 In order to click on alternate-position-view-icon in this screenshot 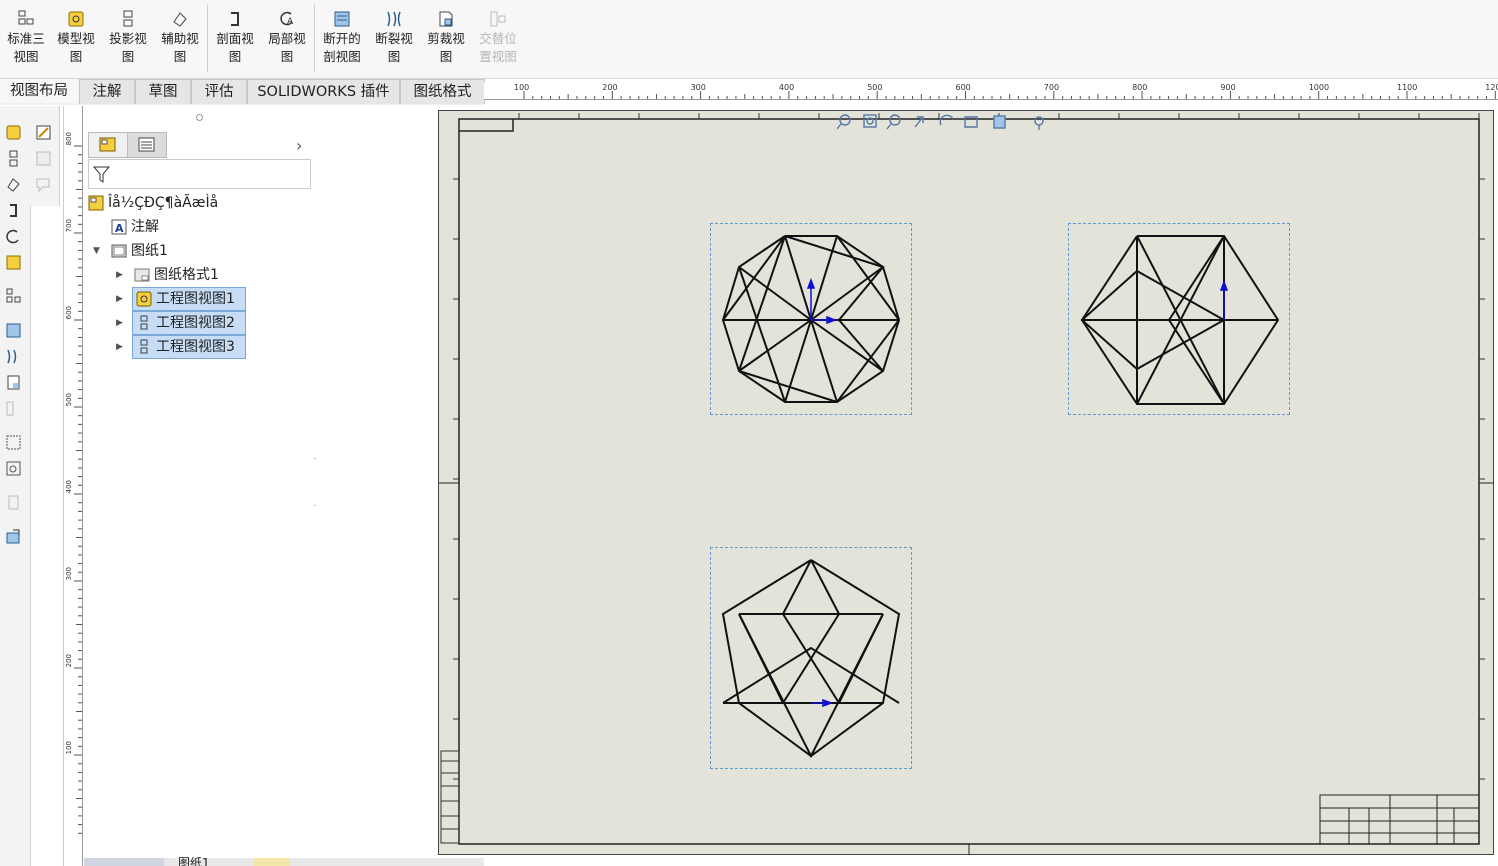, I will do `click(13, 408)`.